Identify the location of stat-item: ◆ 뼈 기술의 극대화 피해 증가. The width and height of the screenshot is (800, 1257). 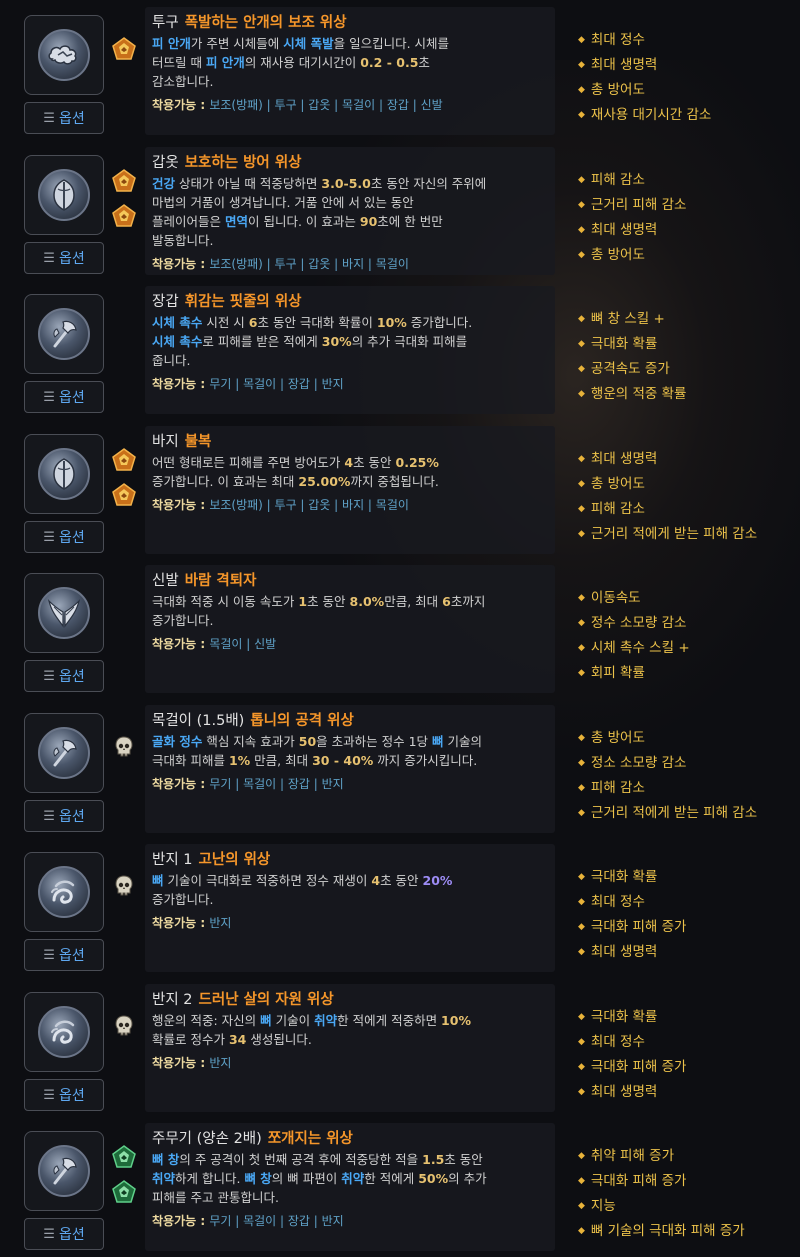
(685, 1232).